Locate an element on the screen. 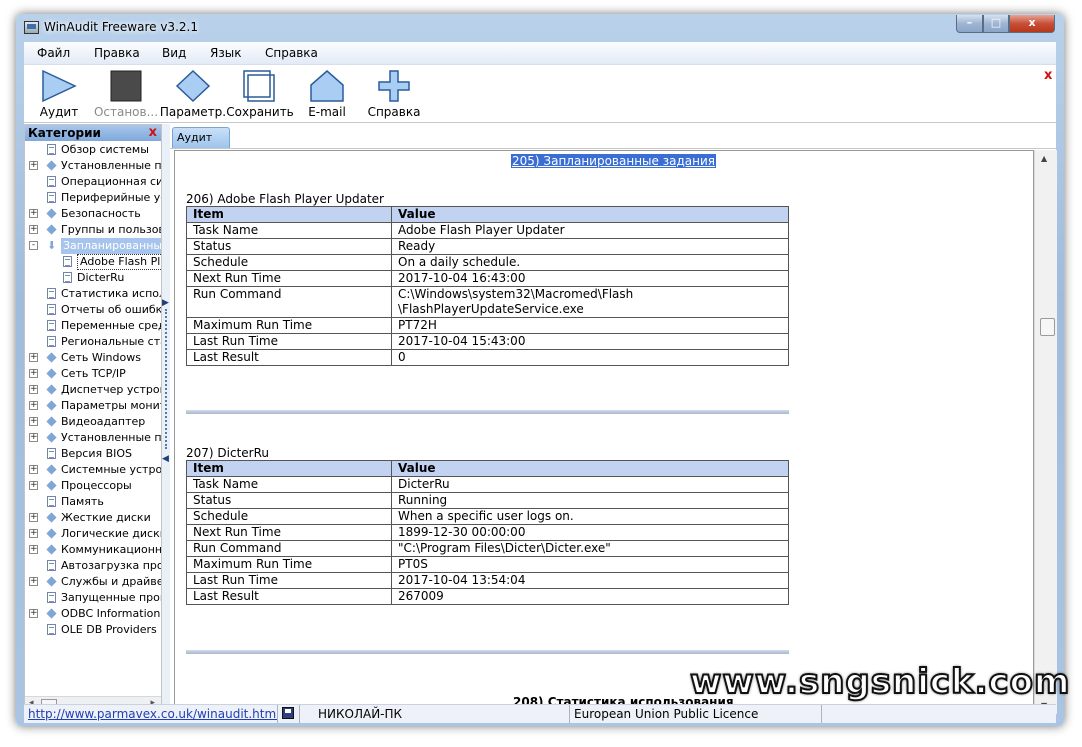 This screenshot has height=747, width=1082. toolbar-close-icon: x is located at coordinates (1048, 75).